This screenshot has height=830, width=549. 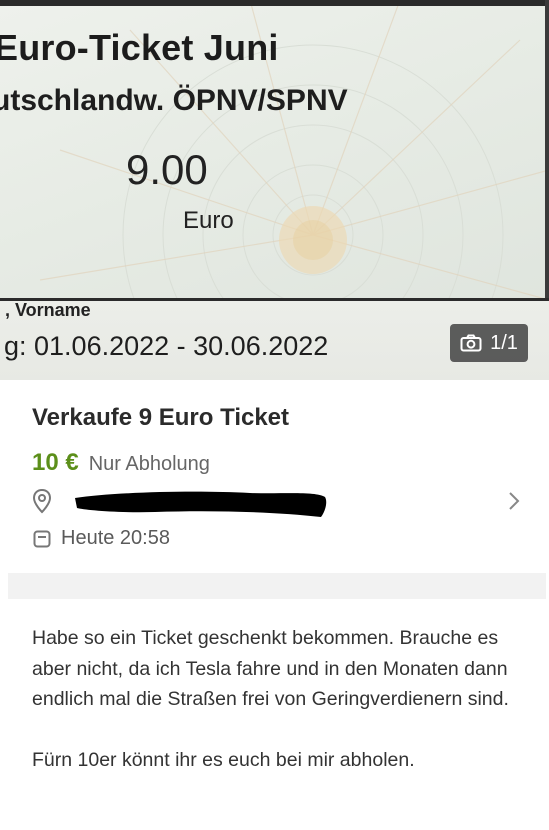 What do you see at coordinates (274, 3) in the screenshot?
I see `photo-top-edge` at bounding box center [274, 3].